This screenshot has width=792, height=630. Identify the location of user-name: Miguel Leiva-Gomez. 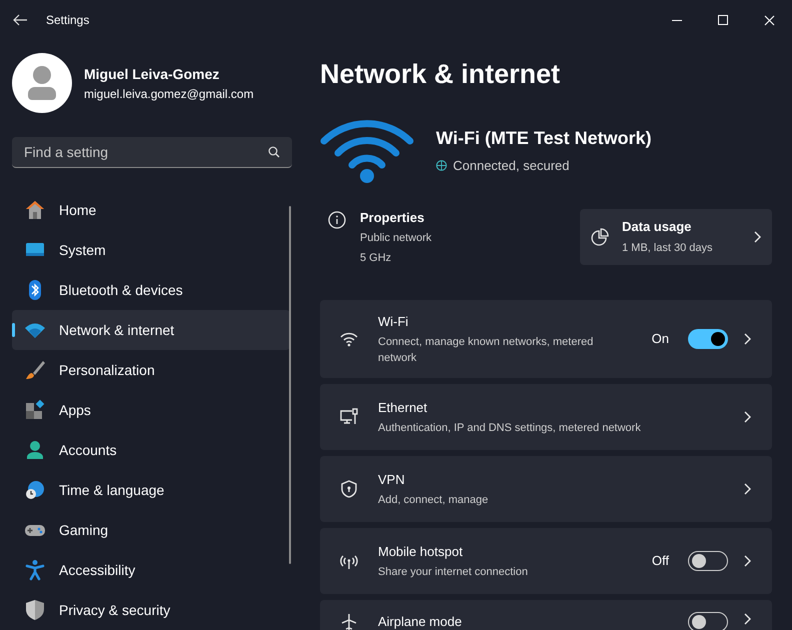
(152, 74).